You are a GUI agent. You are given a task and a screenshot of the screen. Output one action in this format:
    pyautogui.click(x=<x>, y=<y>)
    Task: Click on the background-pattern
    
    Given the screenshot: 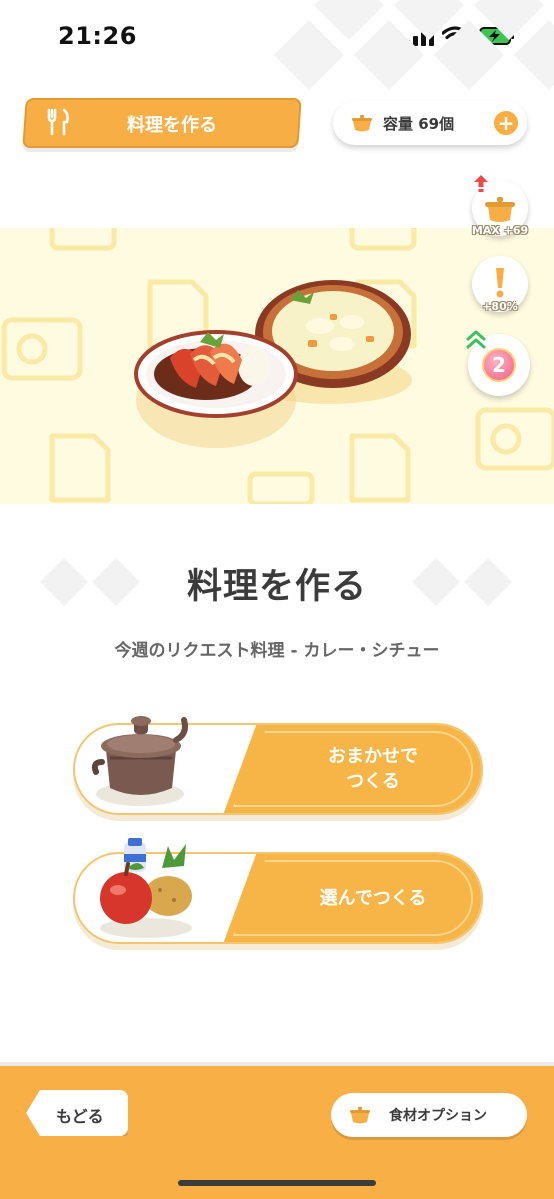 What is the action you would take?
    pyautogui.click(x=414, y=45)
    